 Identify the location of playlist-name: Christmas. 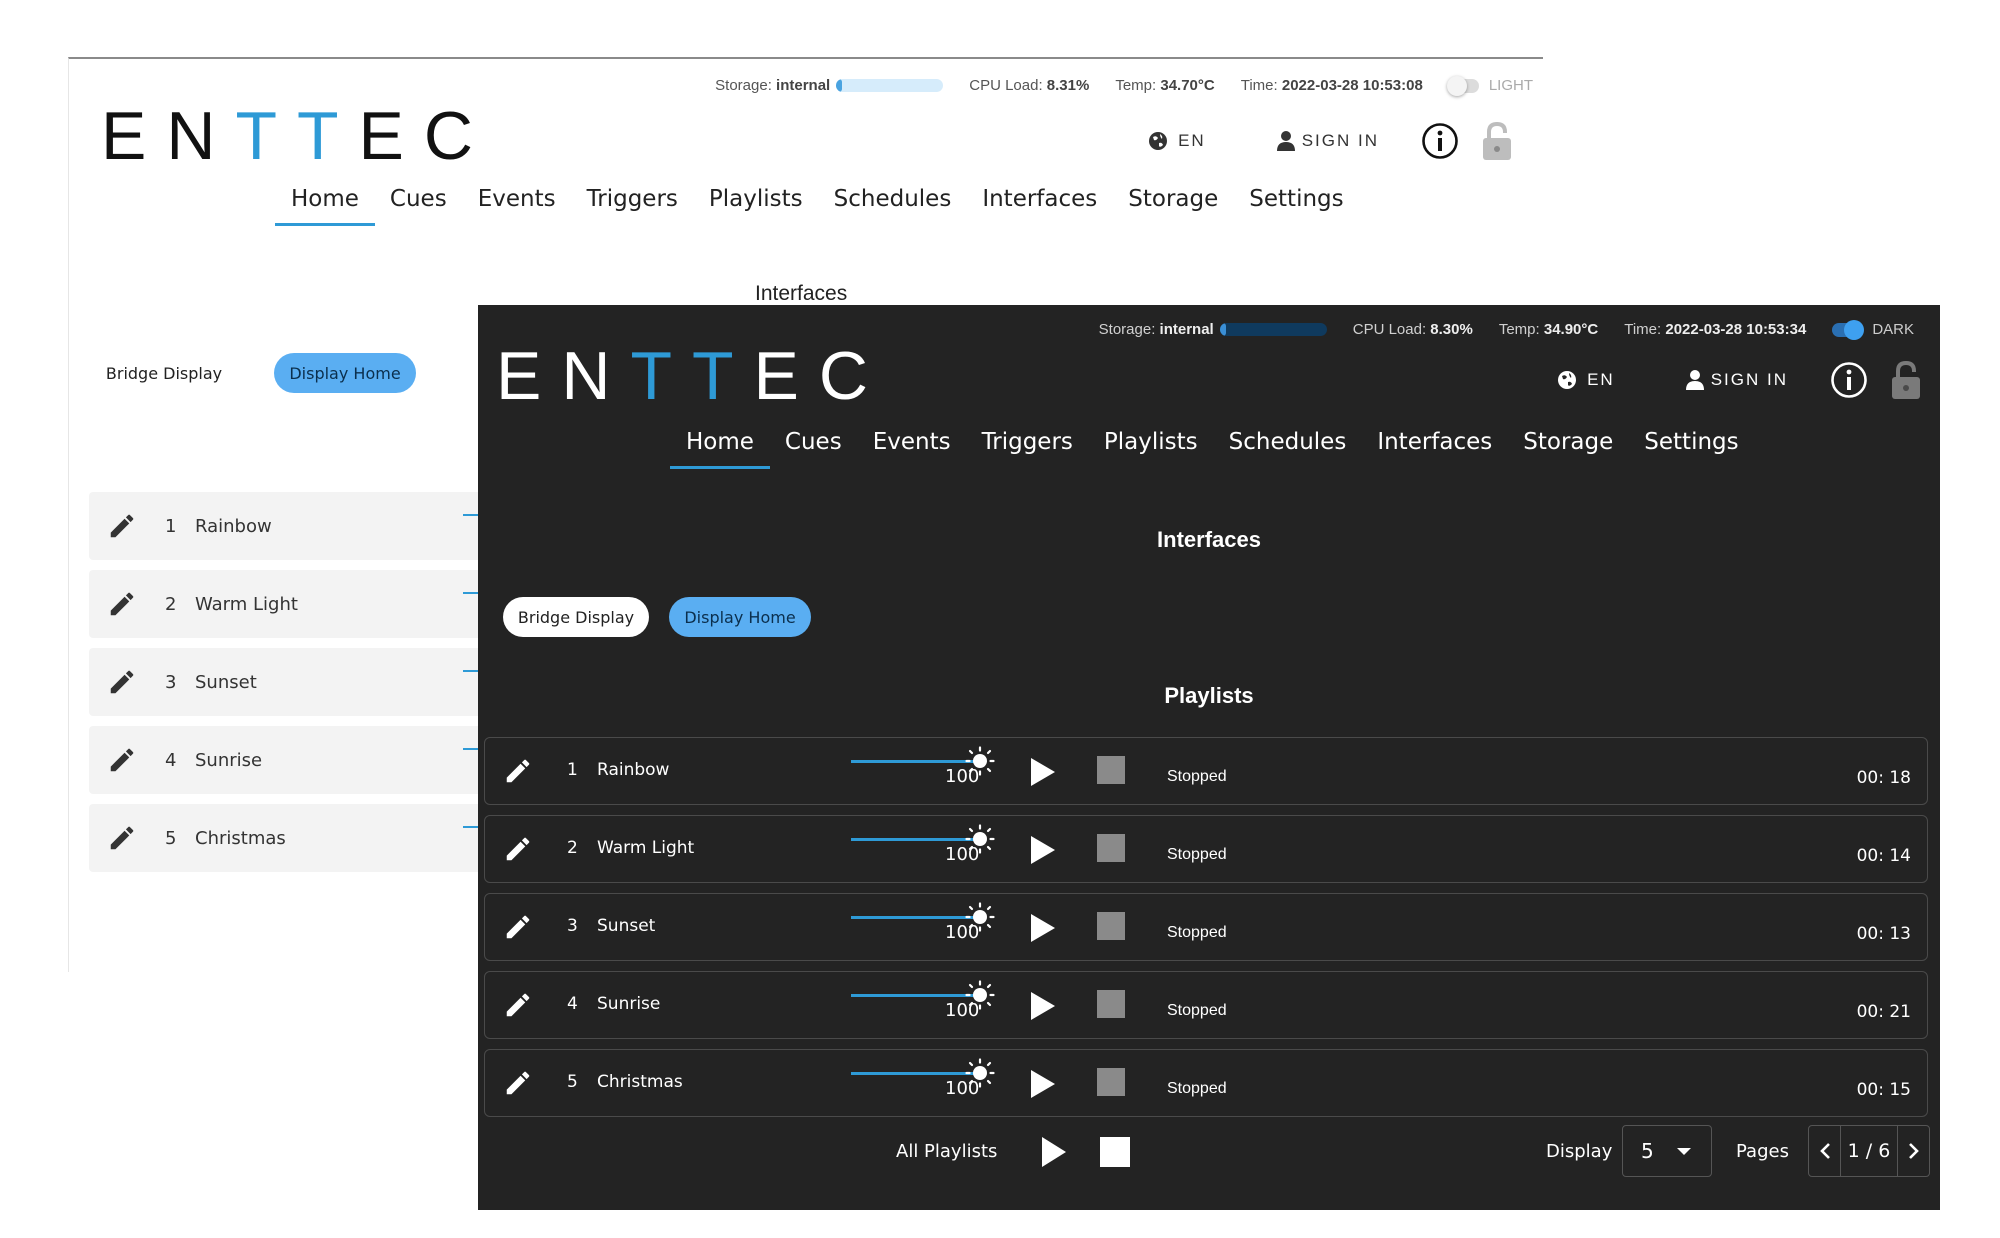
(640, 1082).